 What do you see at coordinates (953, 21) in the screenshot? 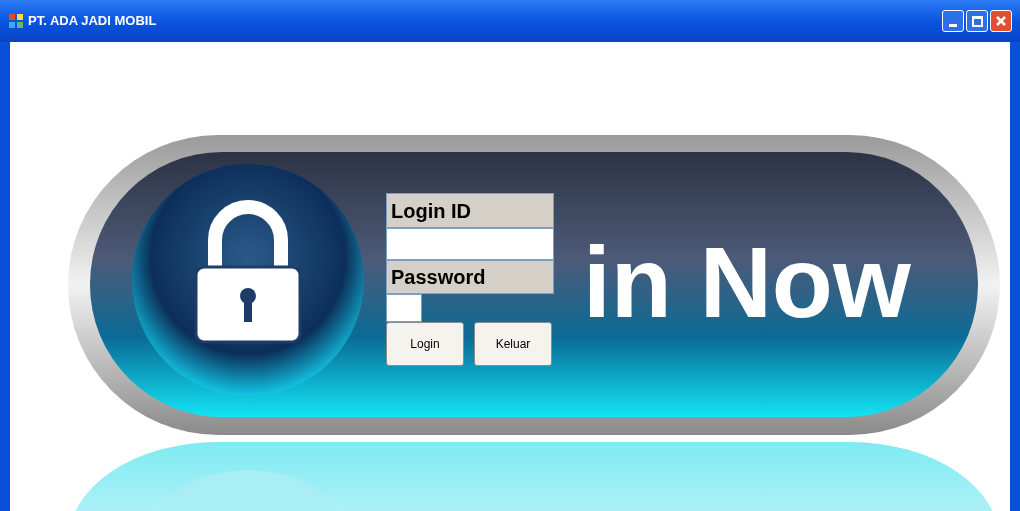
I see `minimize-button` at bounding box center [953, 21].